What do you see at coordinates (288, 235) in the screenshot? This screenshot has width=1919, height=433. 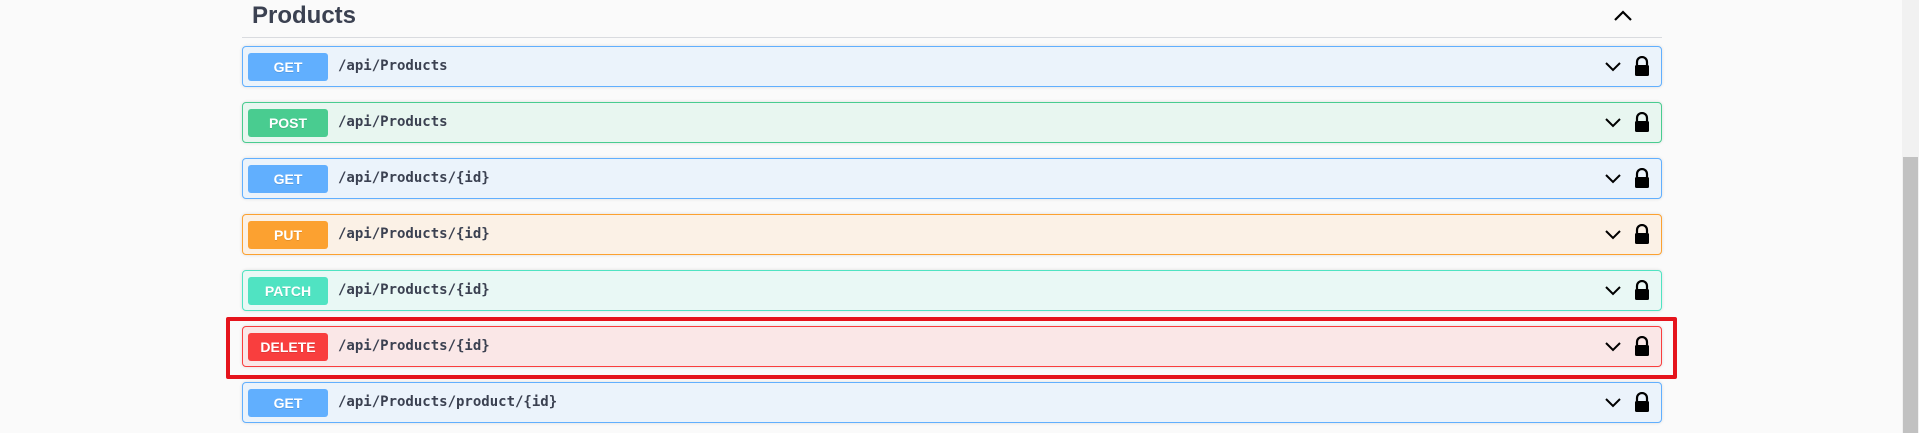 I see `method-badge: PUT` at bounding box center [288, 235].